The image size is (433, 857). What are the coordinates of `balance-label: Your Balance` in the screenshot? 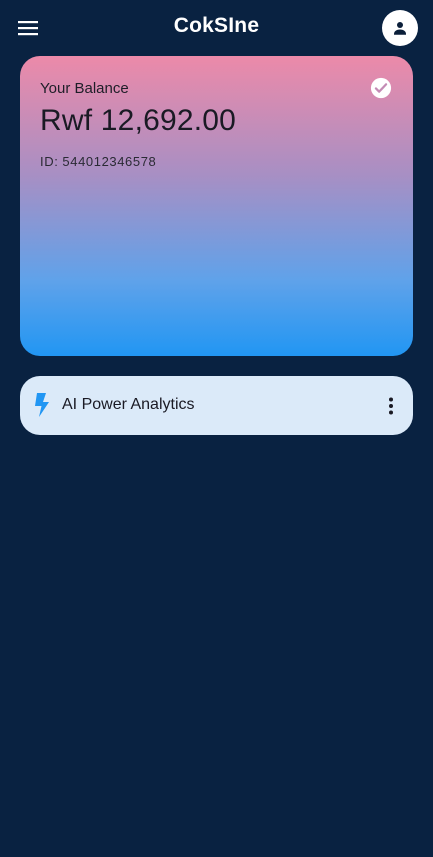 It's located at (84, 88).